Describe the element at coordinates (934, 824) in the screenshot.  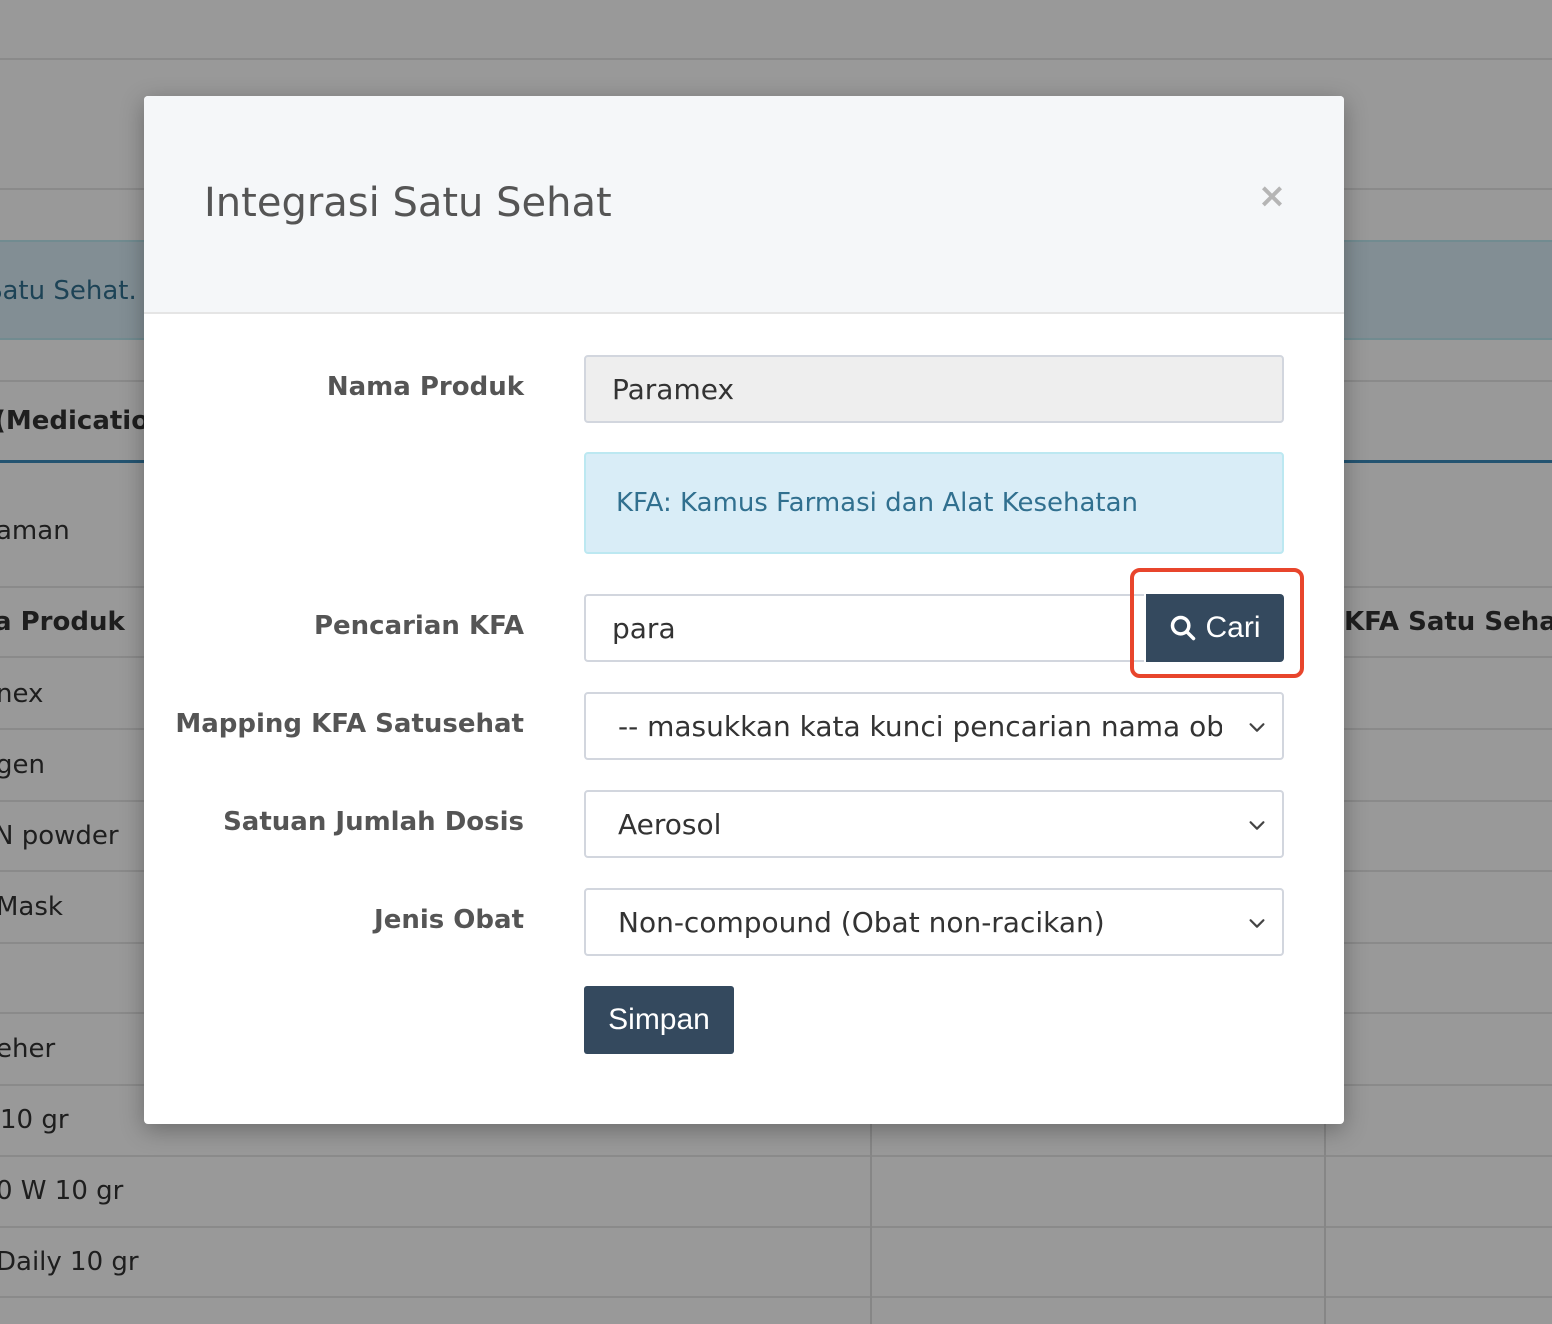
I see `satuan-dosis-select: Aerosol` at that location.